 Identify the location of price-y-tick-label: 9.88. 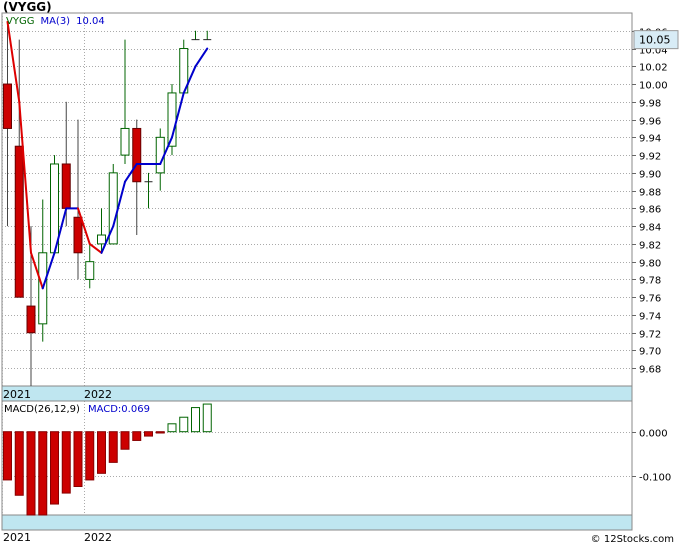
(650, 193).